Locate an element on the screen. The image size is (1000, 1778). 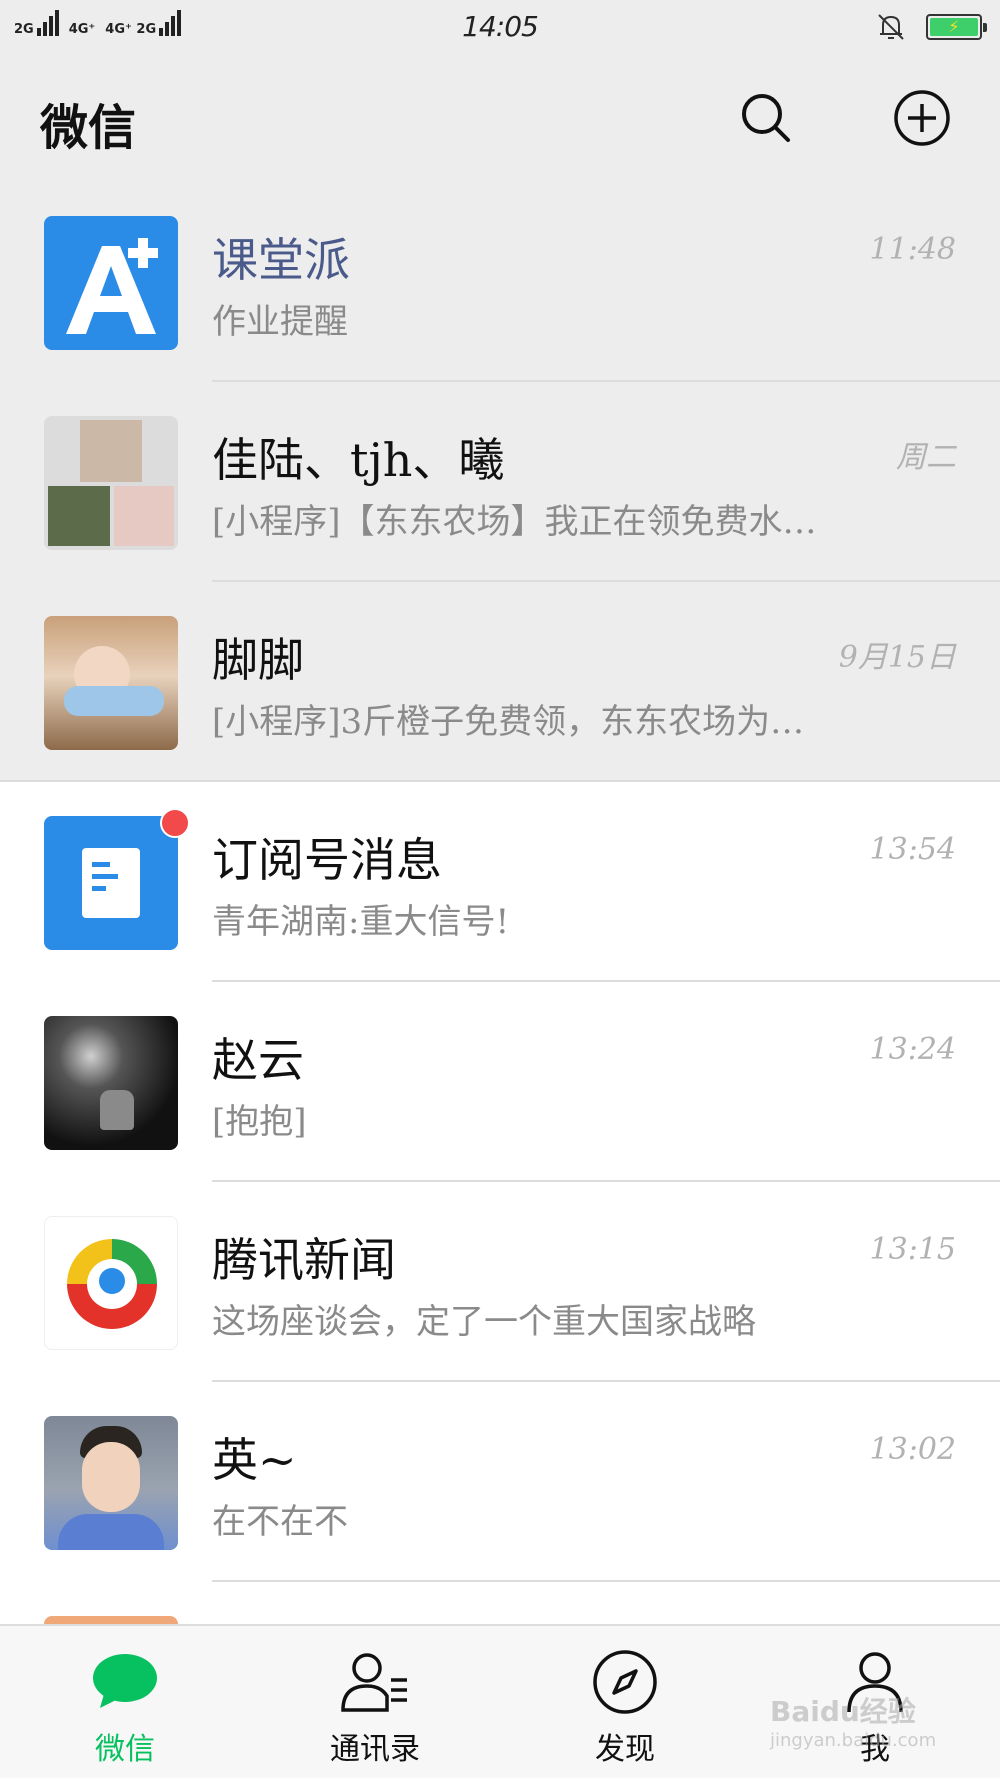
tencent-news-logo-icon is located at coordinates (111, 1283).